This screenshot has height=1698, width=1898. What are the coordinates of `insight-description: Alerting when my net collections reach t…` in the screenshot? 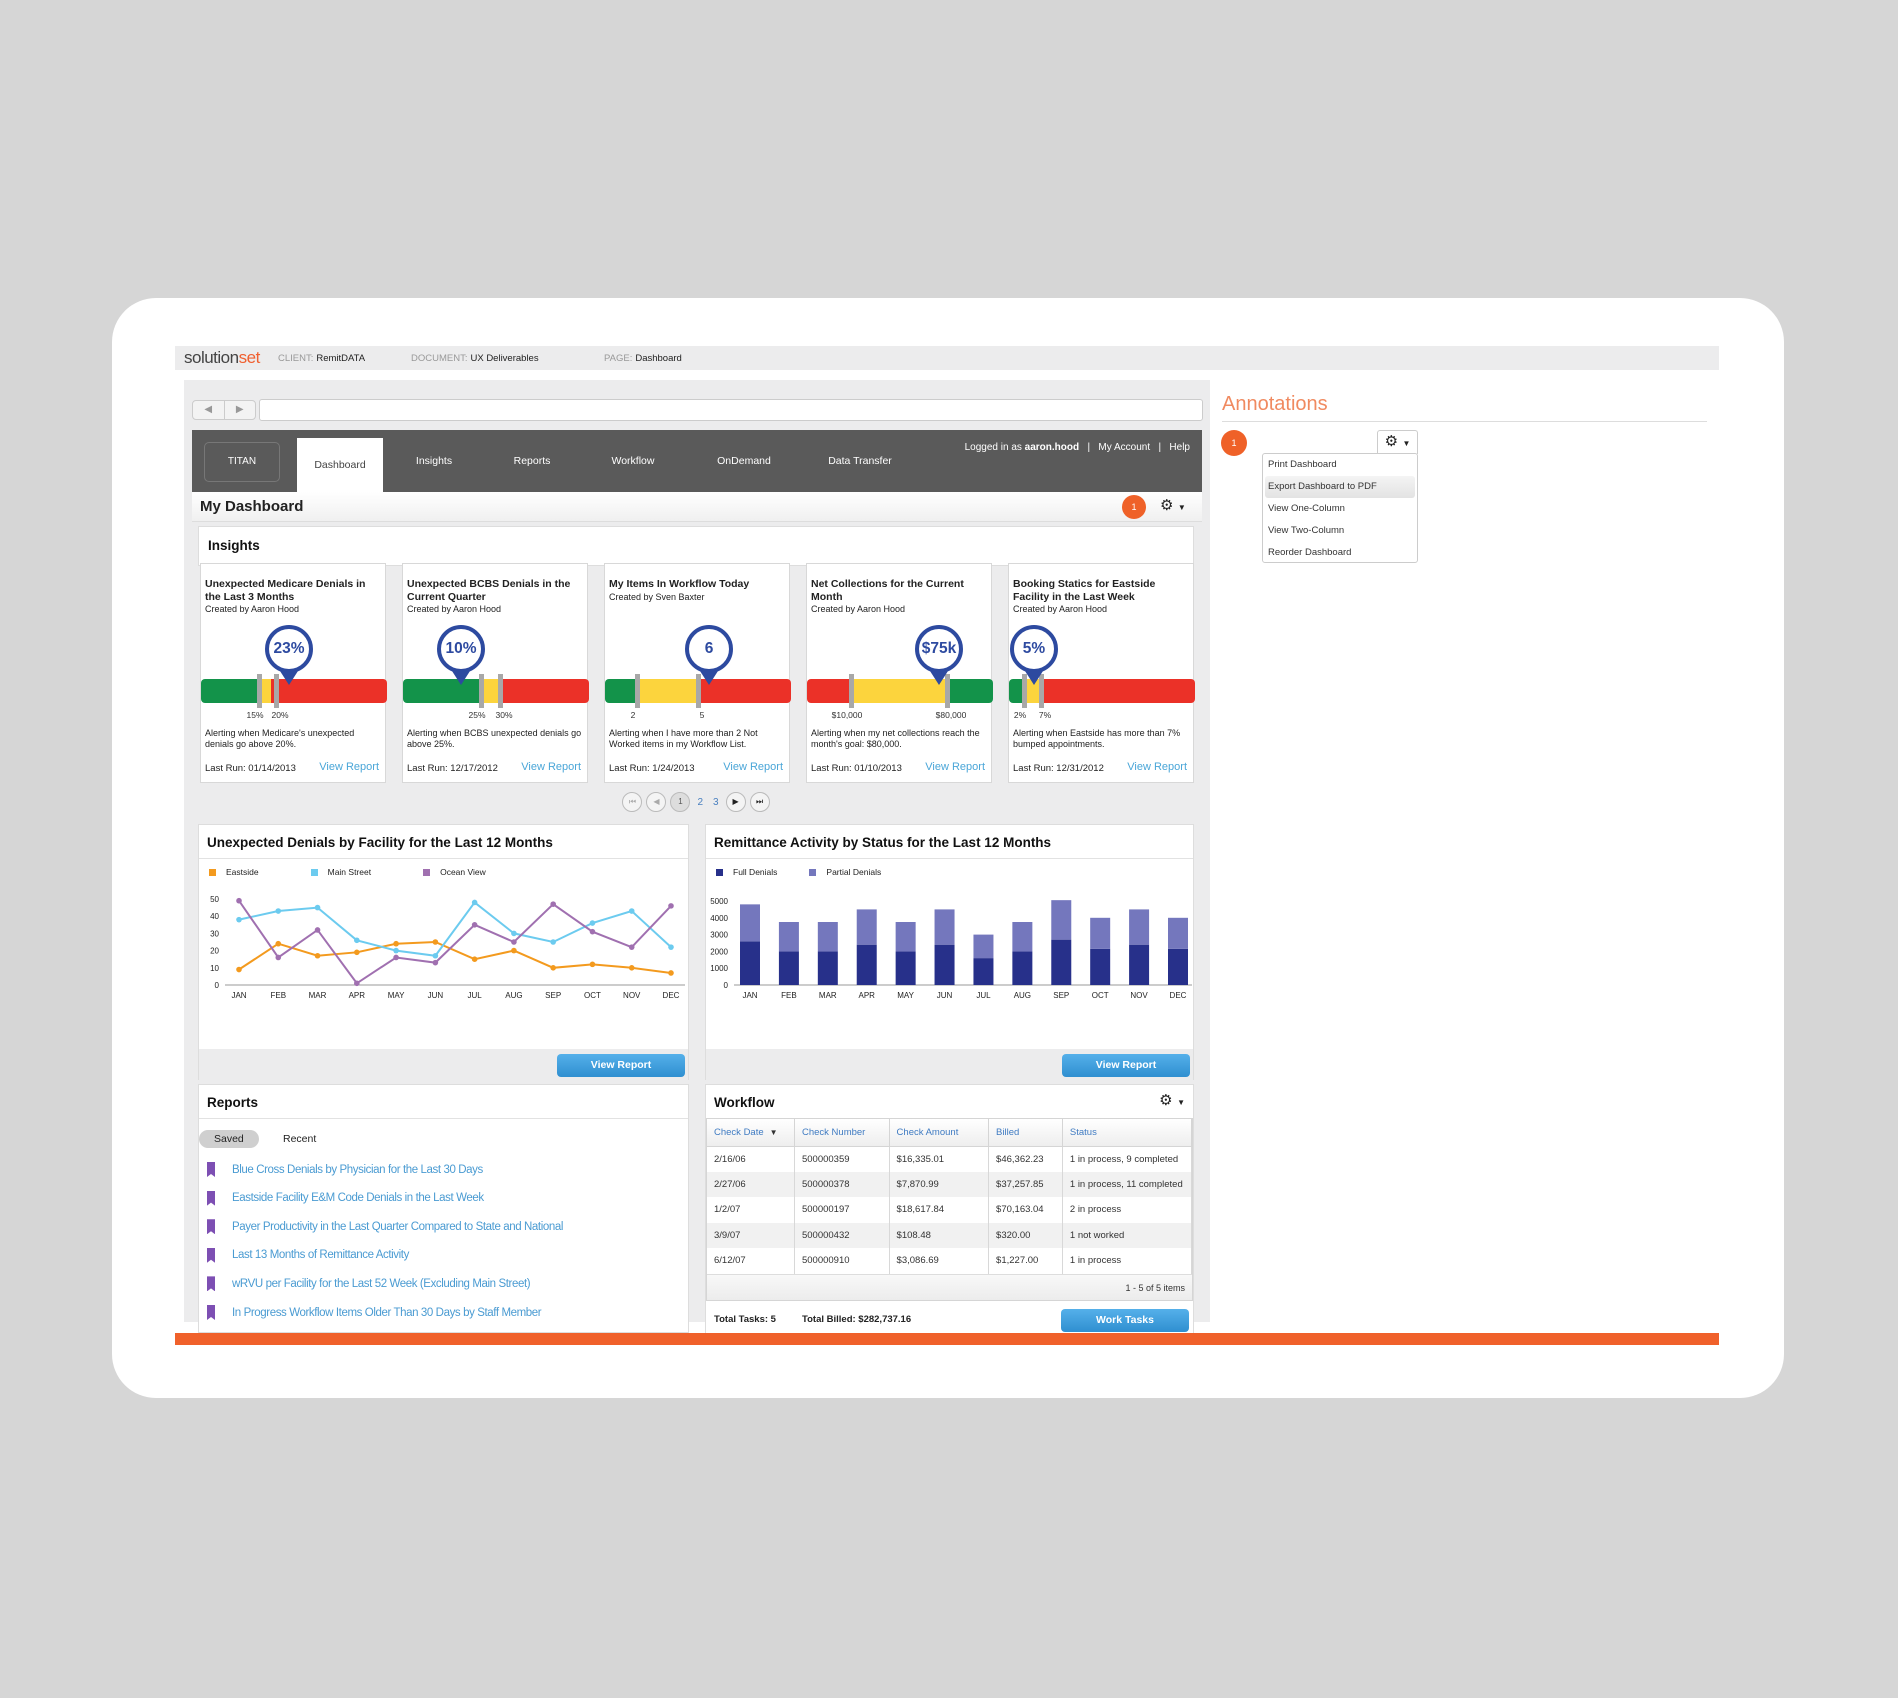 It's located at (895, 738).